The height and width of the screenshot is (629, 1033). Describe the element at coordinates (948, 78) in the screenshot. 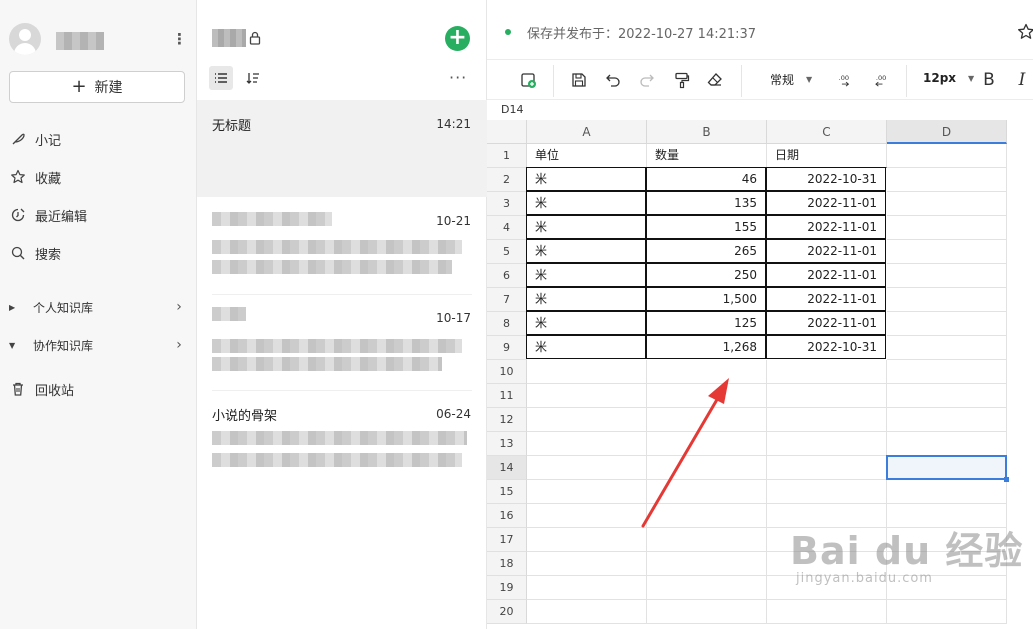

I see `font-size-select: 12px ▼` at that location.